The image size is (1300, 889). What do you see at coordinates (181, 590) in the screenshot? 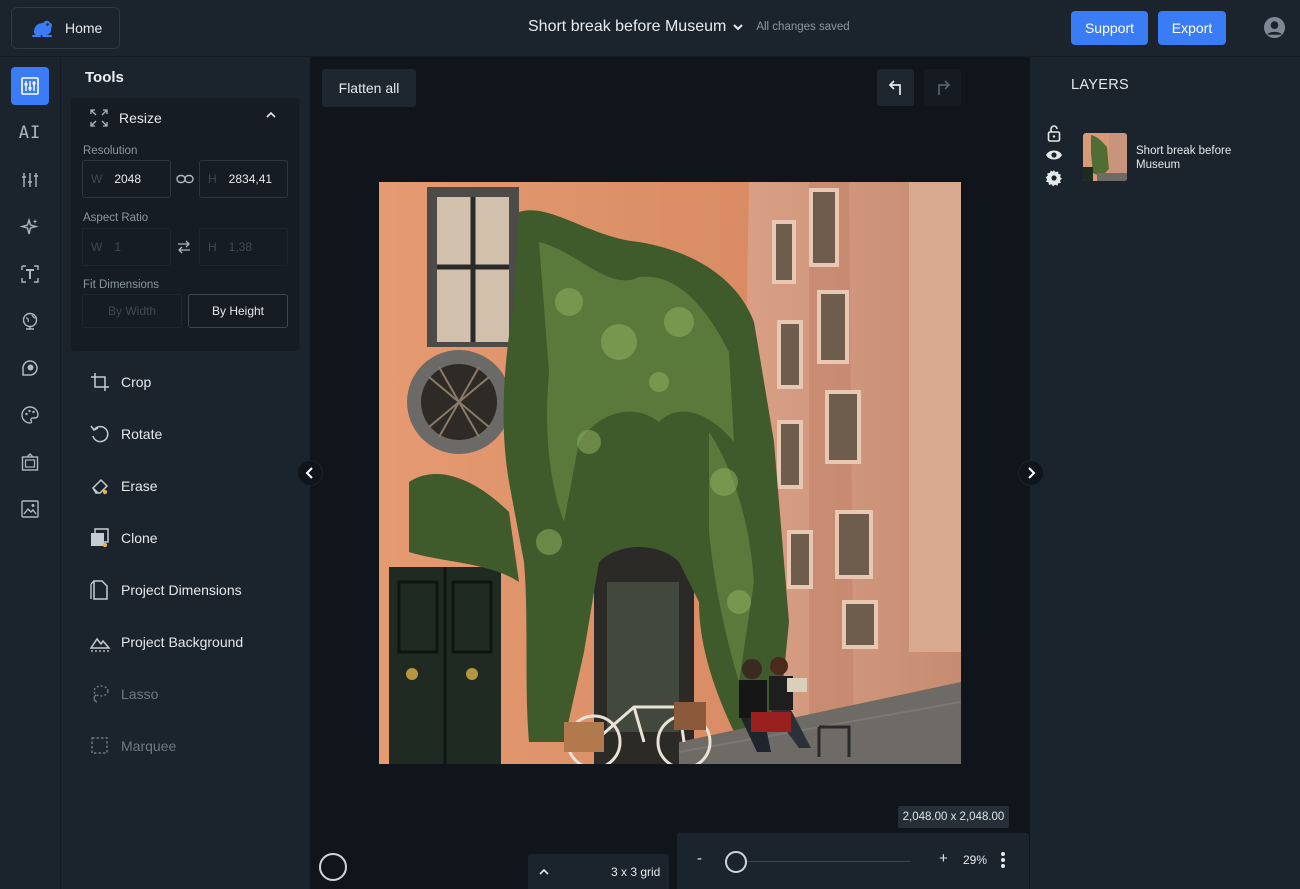
I see `tool-project-dimensions-label: Project Dimensions` at bounding box center [181, 590].